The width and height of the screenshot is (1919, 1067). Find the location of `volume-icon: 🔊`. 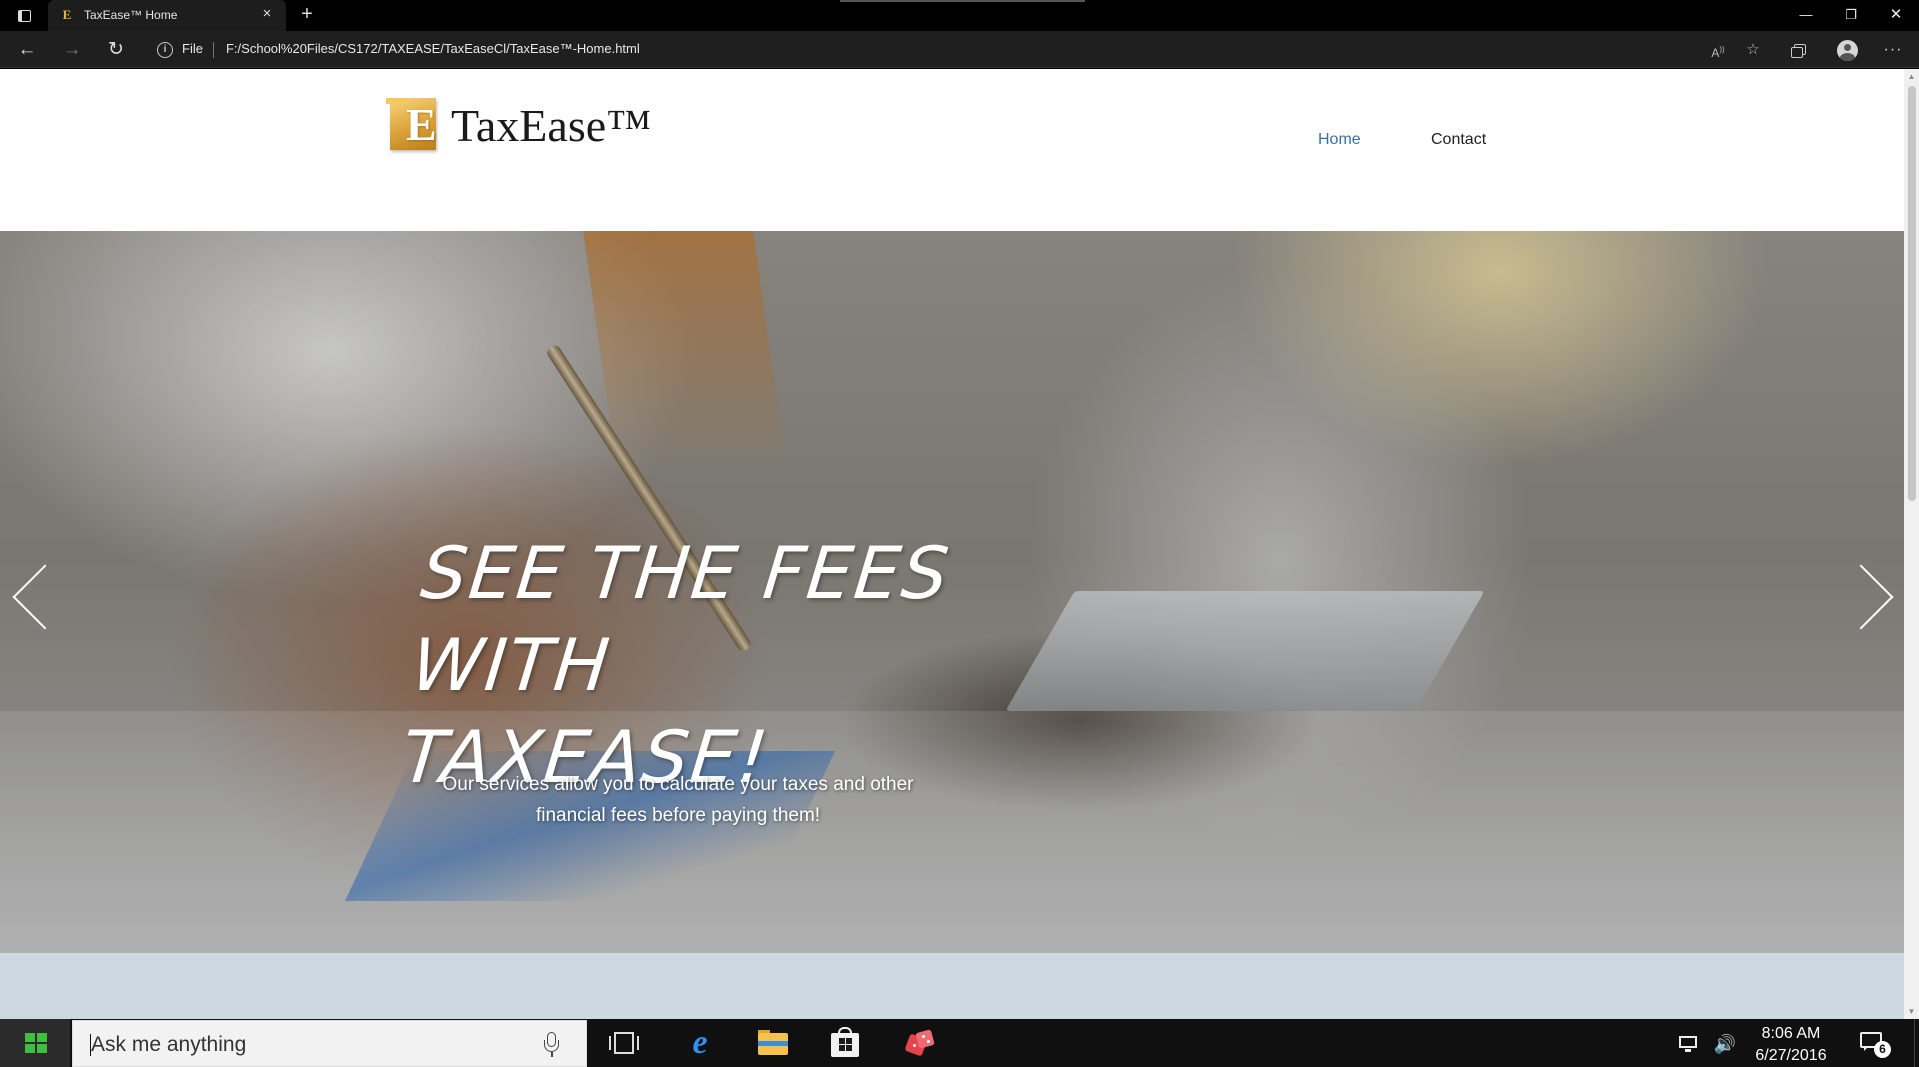

volume-icon: 🔊 is located at coordinates (1725, 1044).